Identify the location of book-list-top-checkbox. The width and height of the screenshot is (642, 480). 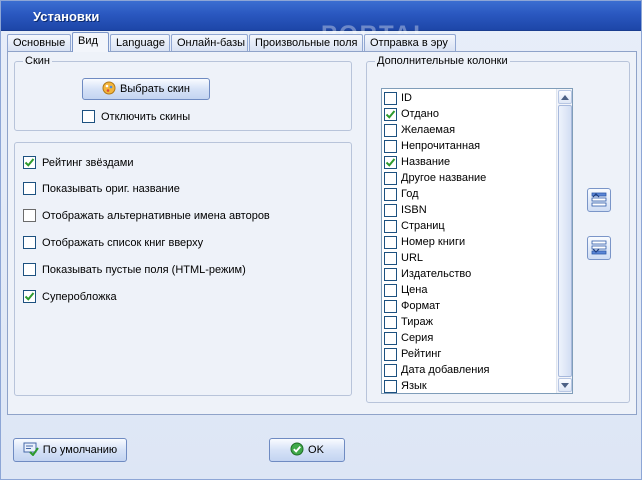
(29, 242).